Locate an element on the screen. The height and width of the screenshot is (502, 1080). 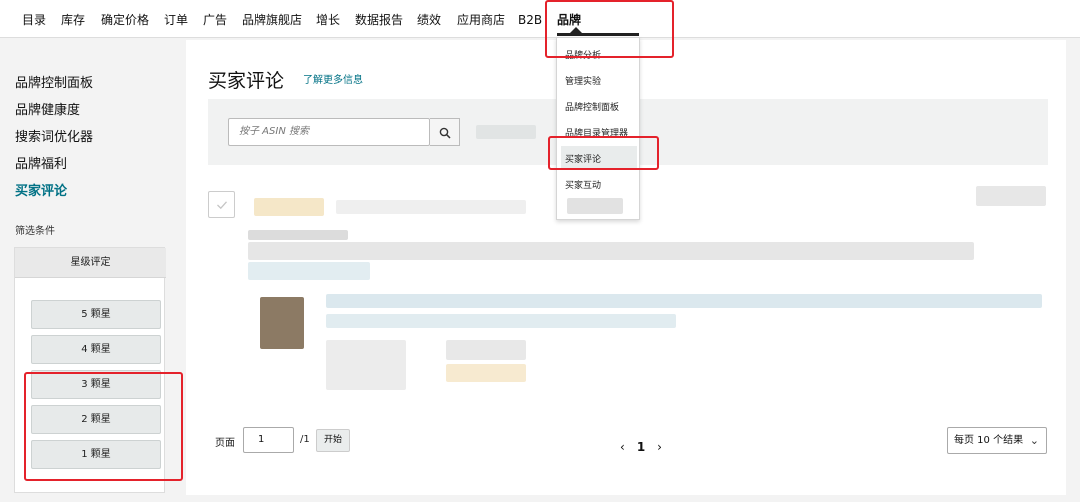
results-per-page-select: 每页 10 个结果 ⌄ is located at coordinates (997, 440).